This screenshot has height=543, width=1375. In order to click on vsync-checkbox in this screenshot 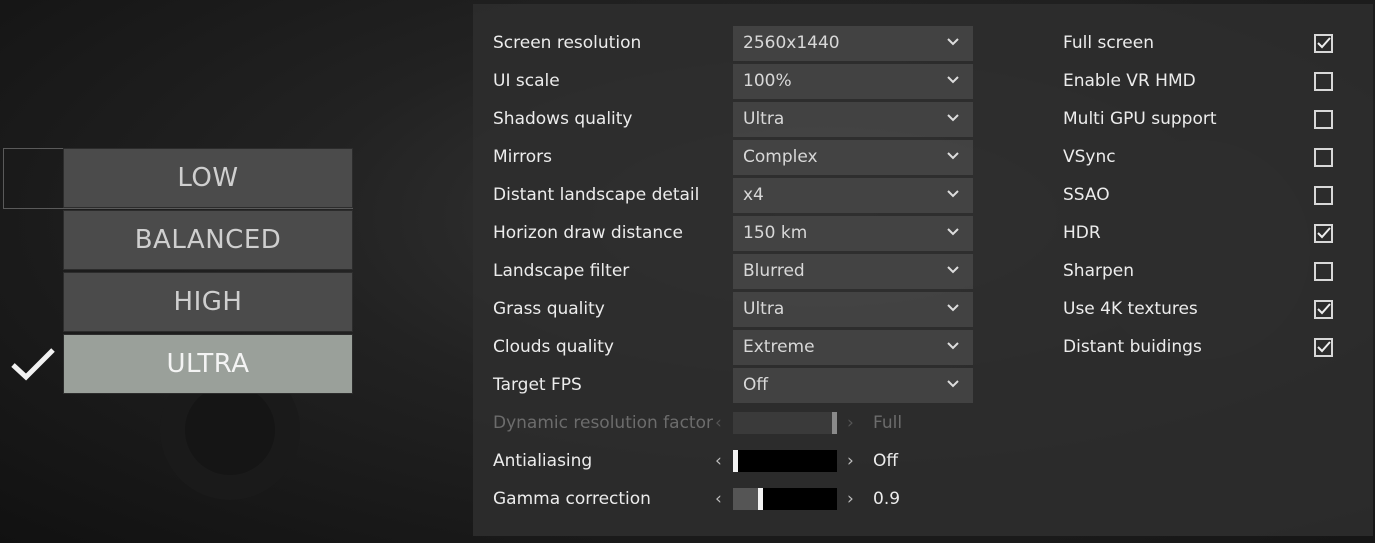, I will do `click(1323, 157)`.